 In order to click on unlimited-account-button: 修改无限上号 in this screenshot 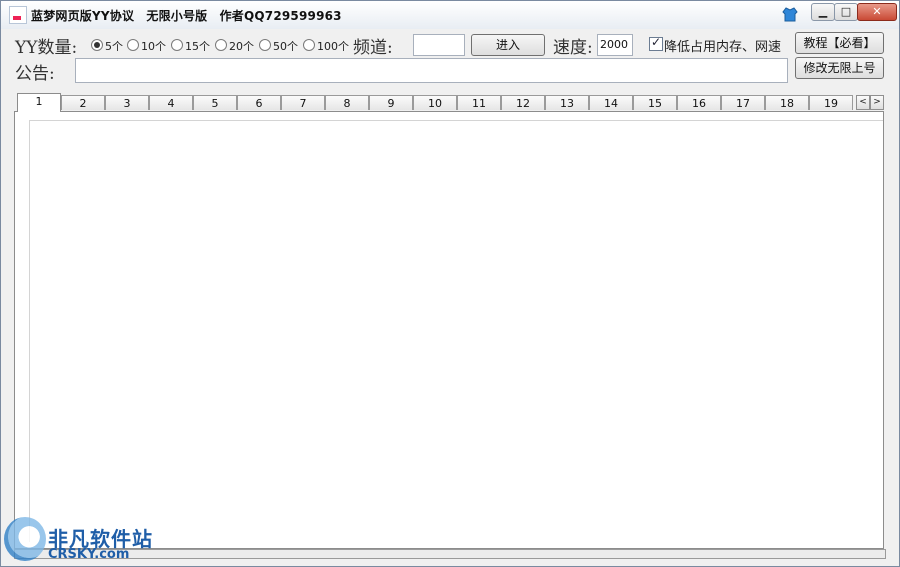, I will do `click(839, 68)`.